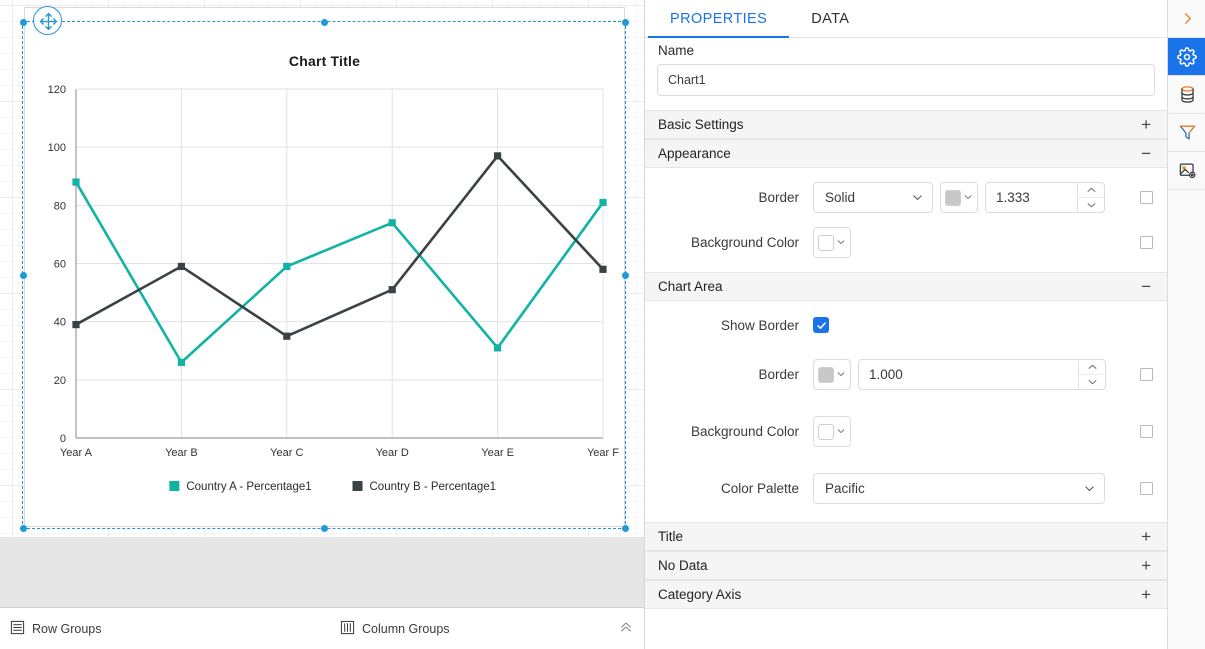 The width and height of the screenshot is (1205, 649). What do you see at coordinates (1146, 197) in the screenshot?
I see `appearance-border-expression-checkbox` at bounding box center [1146, 197].